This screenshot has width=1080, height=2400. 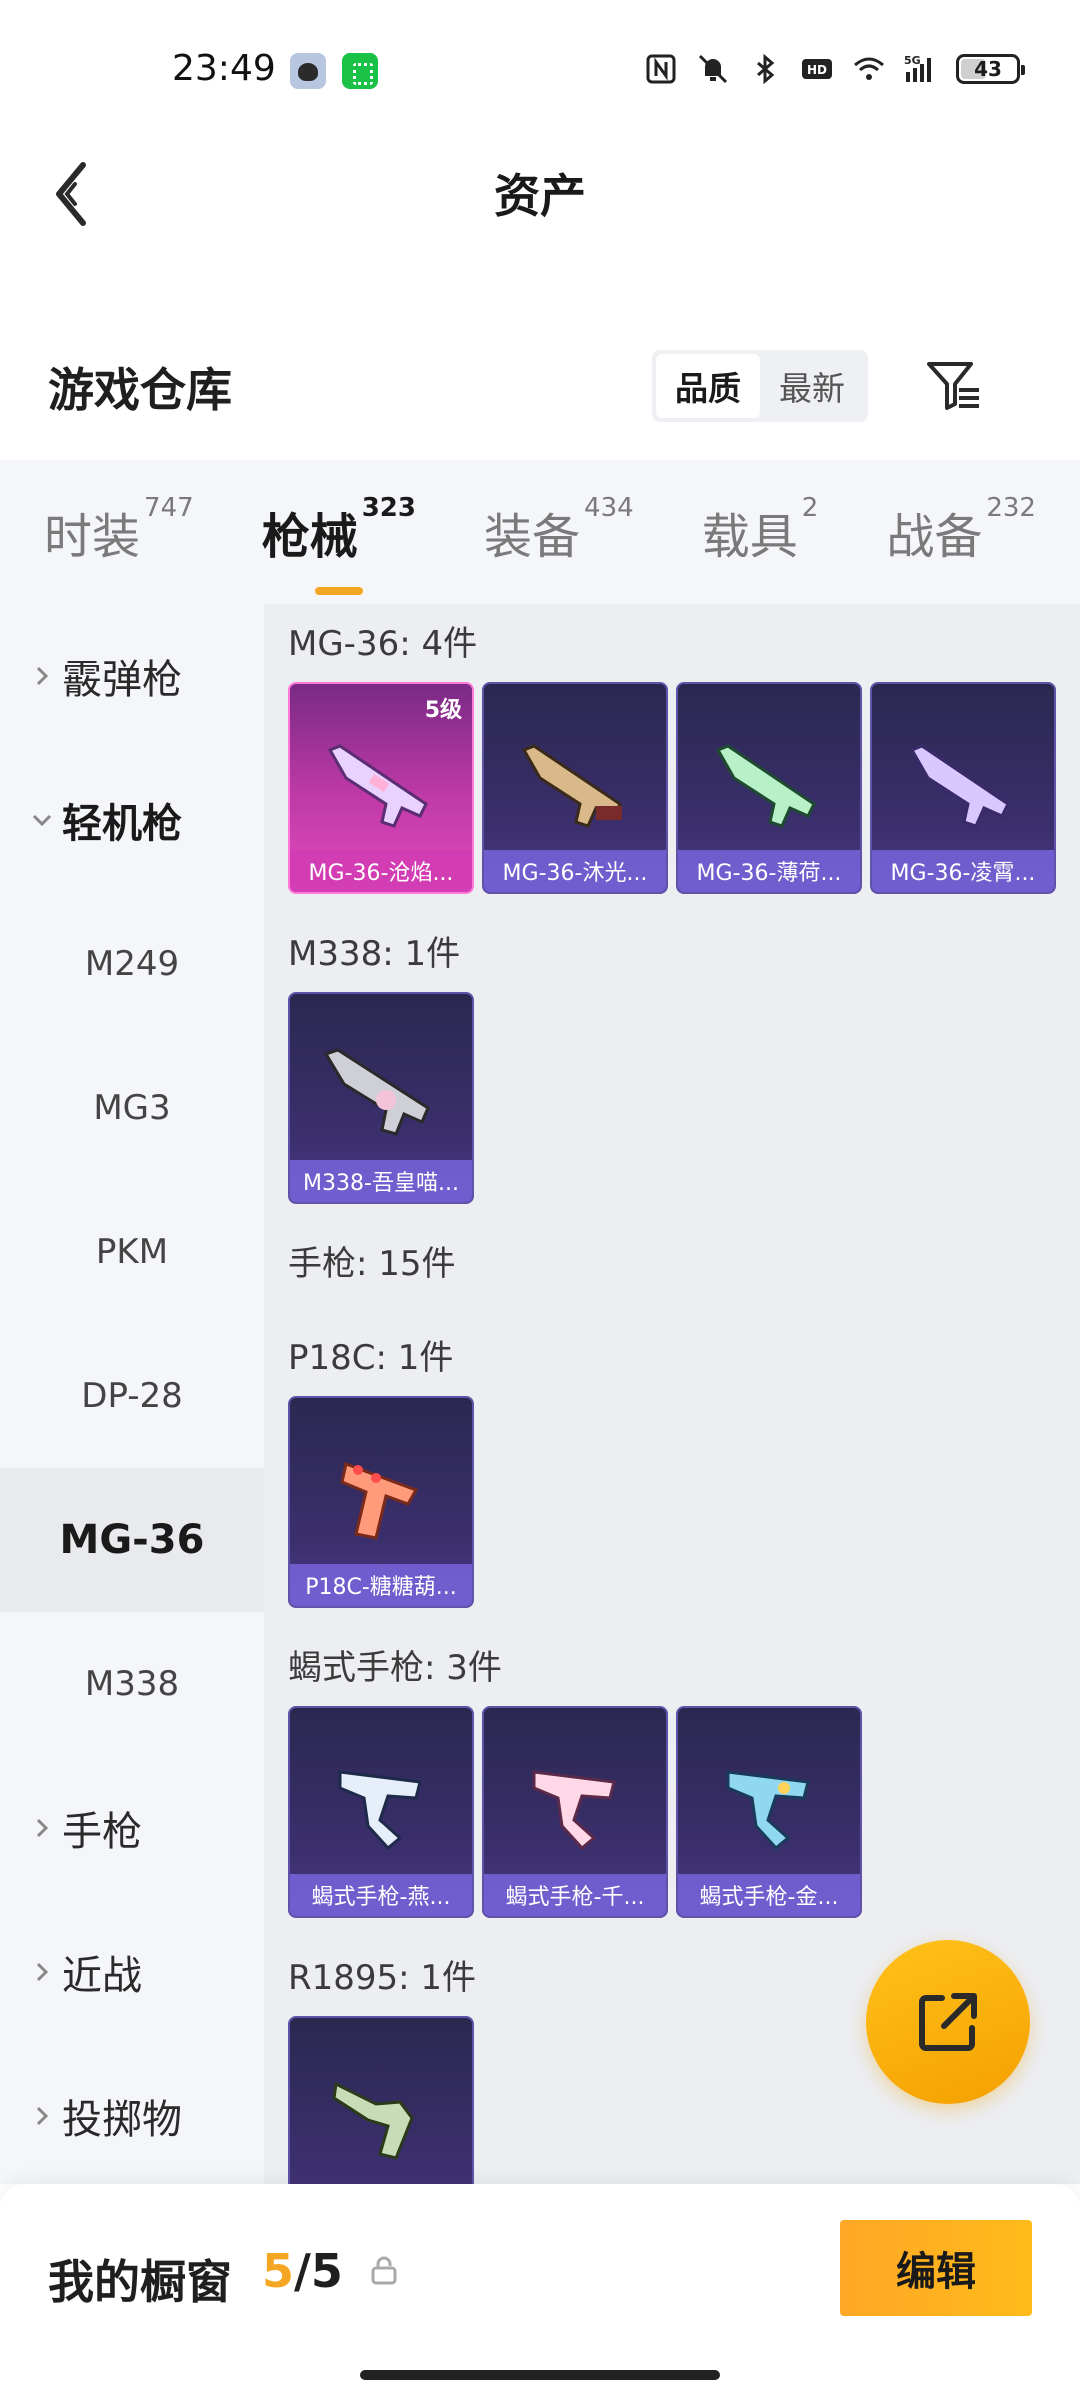 I want to click on filter-button, so click(x=953, y=386).